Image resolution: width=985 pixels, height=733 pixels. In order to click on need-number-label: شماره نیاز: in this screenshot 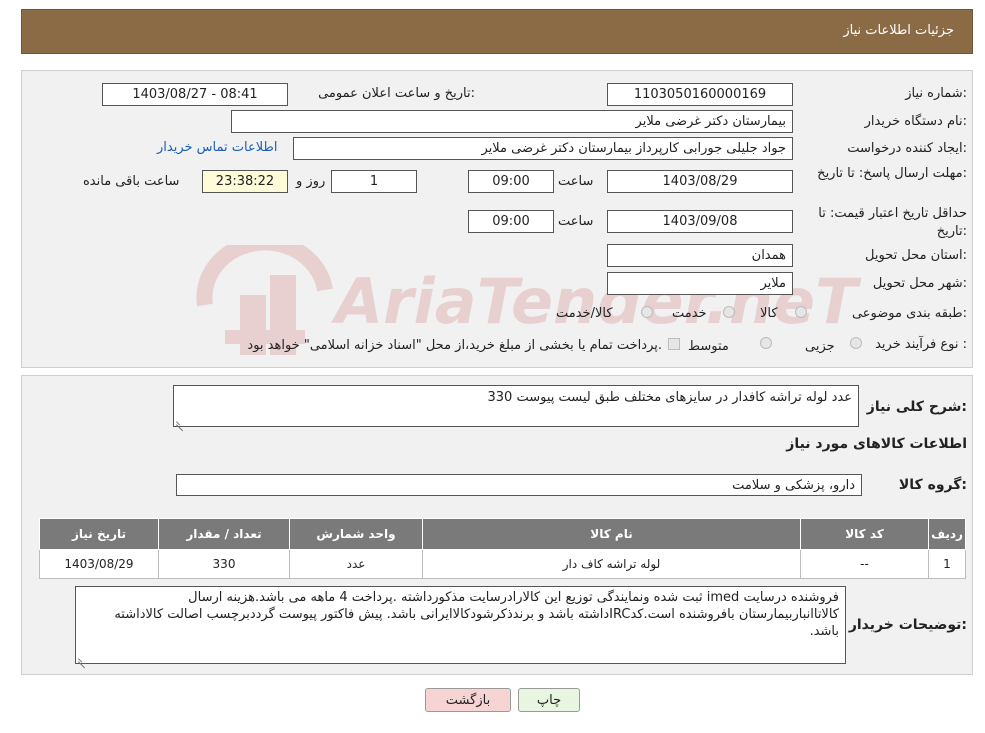, I will do `click(936, 93)`.